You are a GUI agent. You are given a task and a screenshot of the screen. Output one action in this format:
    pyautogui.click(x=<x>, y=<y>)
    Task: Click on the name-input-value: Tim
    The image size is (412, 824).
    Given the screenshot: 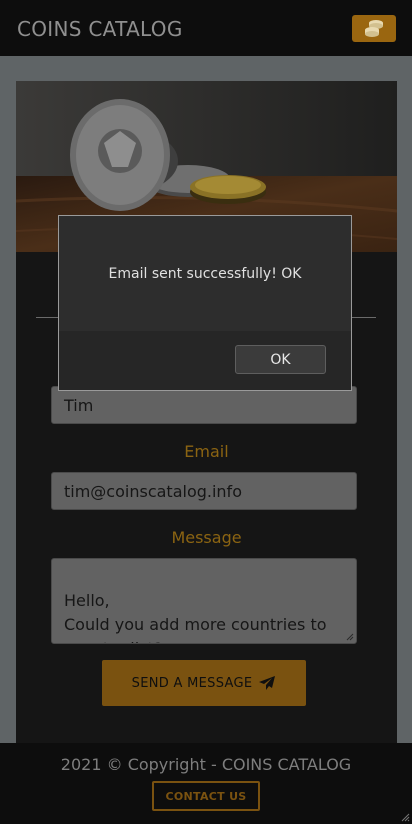 What is the action you would take?
    pyautogui.click(x=79, y=405)
    